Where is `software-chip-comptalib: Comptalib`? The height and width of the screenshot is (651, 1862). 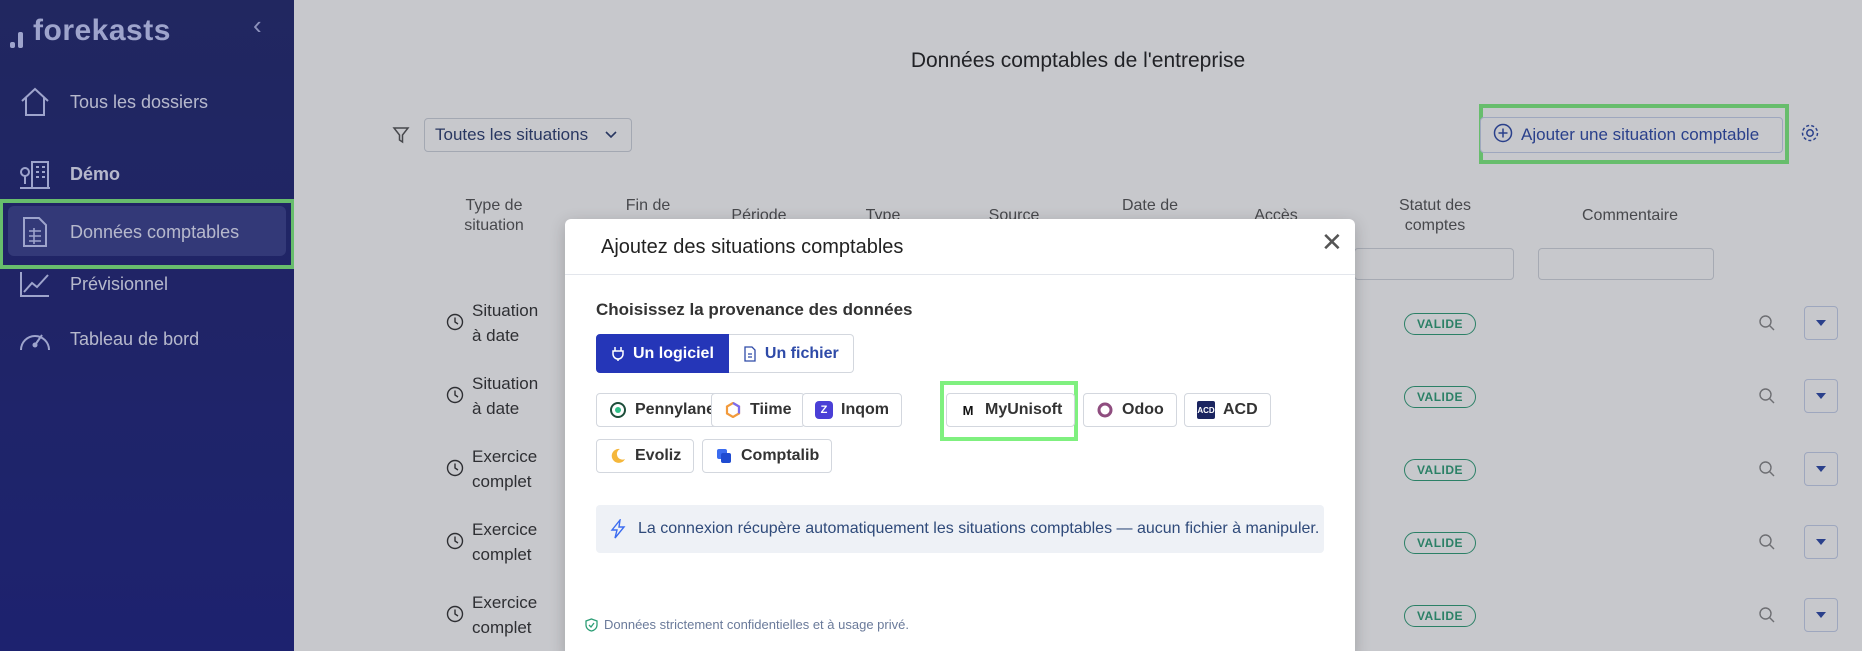 software-chip-comptalib: Comptalib is located at coordinates (767, 456).